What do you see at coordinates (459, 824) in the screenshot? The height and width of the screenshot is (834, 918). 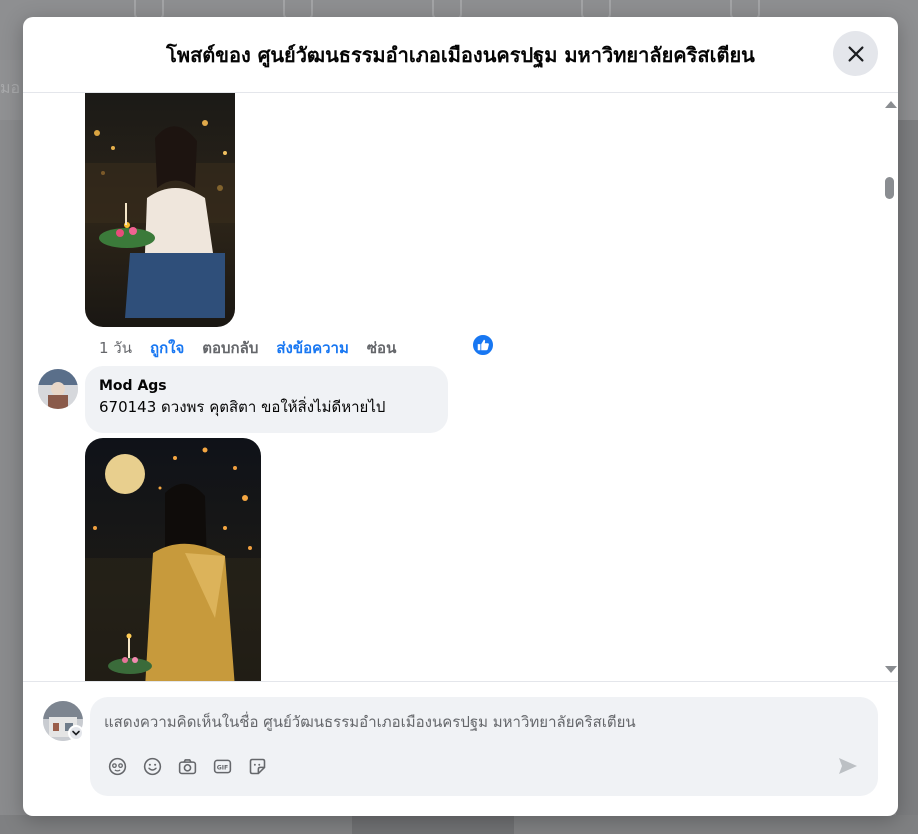 I see `background-bottom` at bounding box center [459, 824].